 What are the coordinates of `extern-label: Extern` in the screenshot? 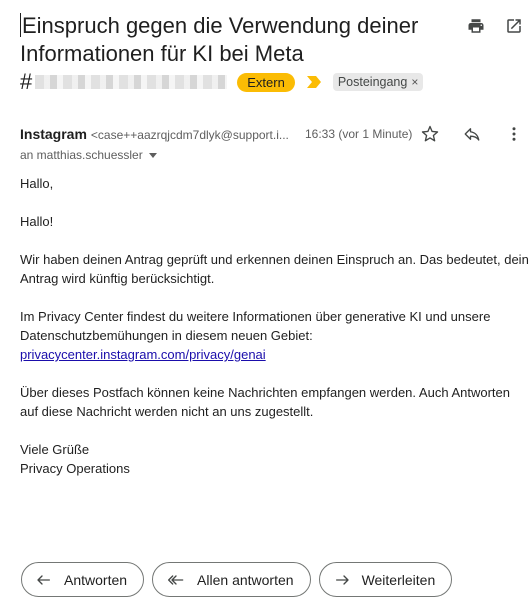 It's located at (266, 82).